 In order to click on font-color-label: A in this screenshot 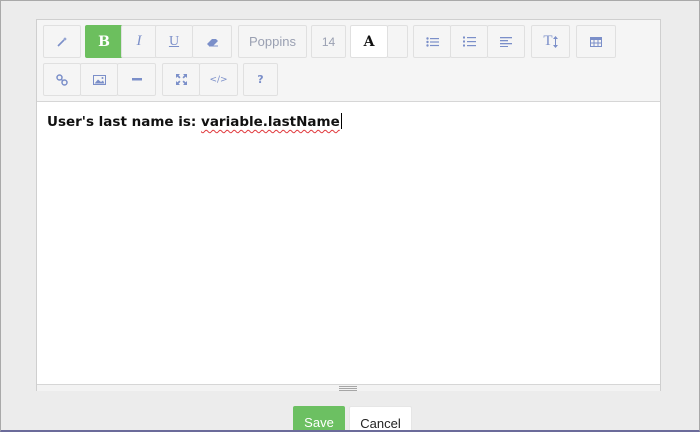, I will do `click(369, 41)`.